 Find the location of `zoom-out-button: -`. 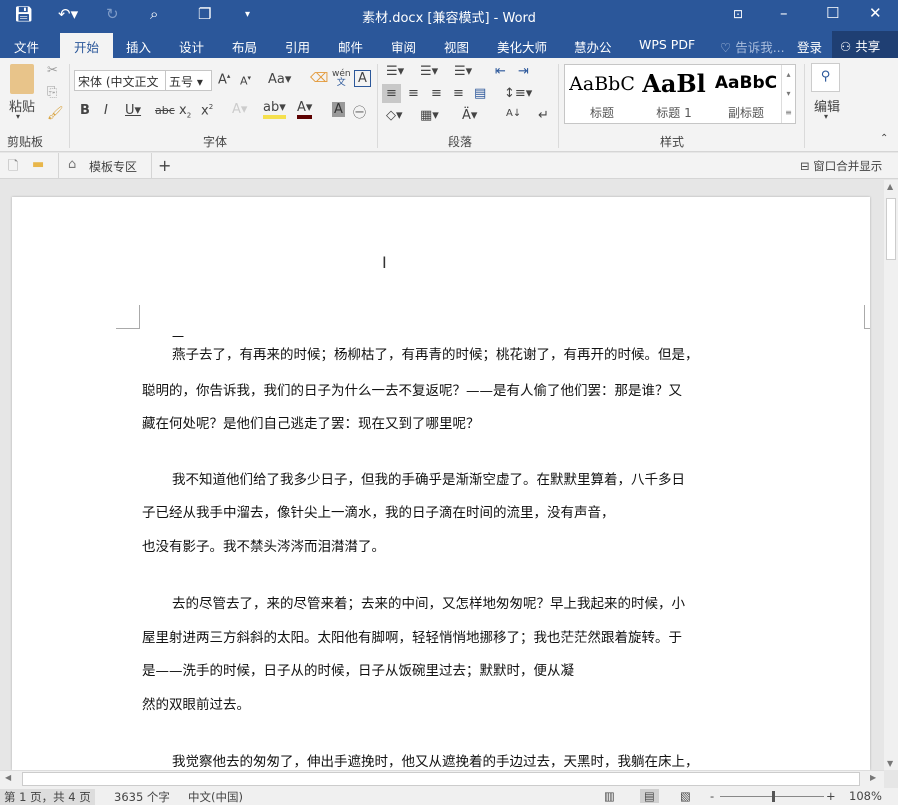

zoom-out-button: - is located at coordinates (712, 796).